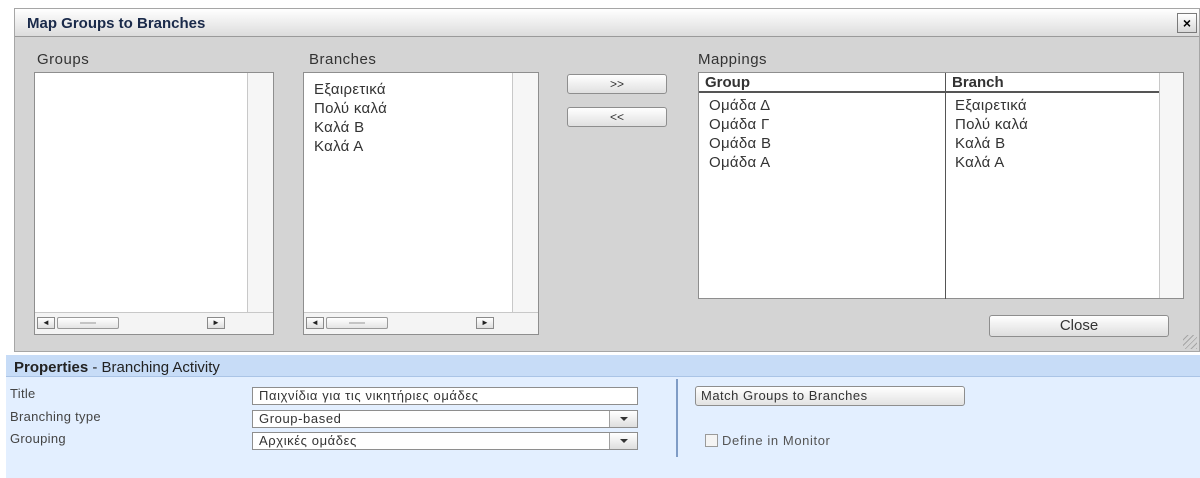 The height and width of the screenshot is (478, 1200). What do you see at coordinates (445, 419) in the screenshot?
I see `branching-type-select: Group-based` at bounding box center [445, 419].